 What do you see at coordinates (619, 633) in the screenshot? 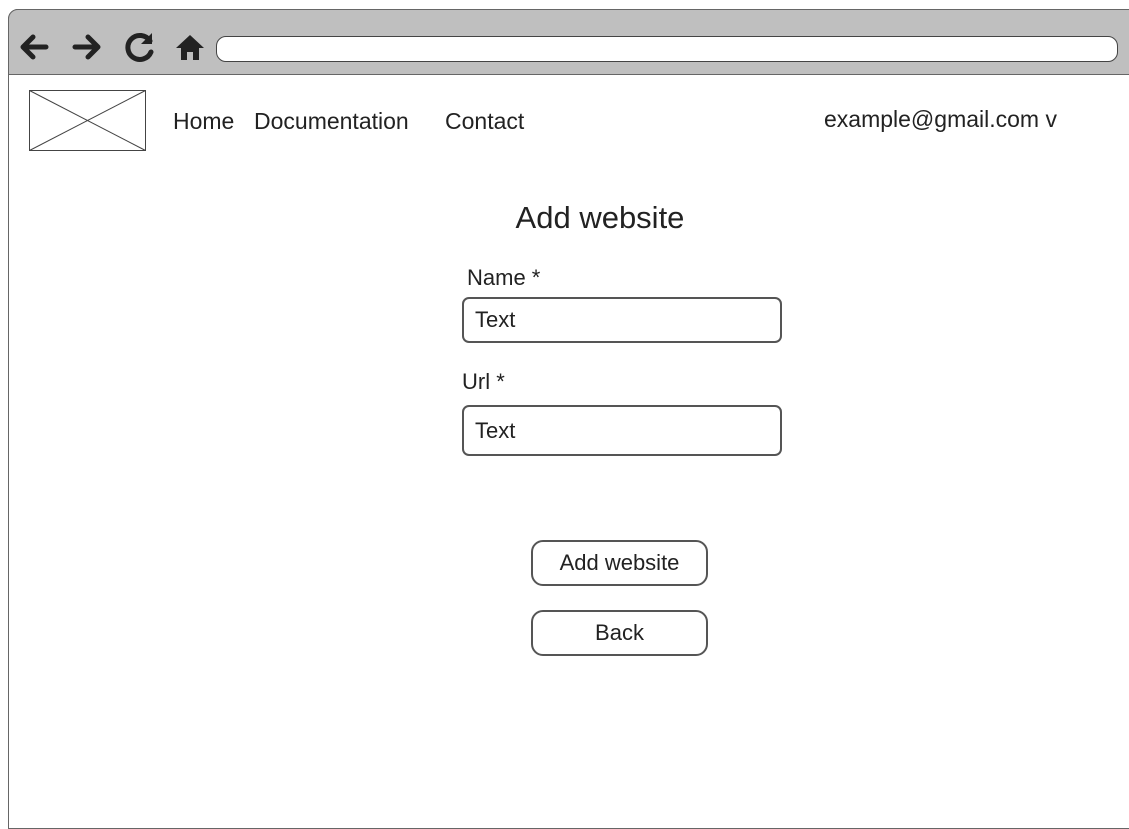
I see `back-button: Back` at bounding box center [619, 633].